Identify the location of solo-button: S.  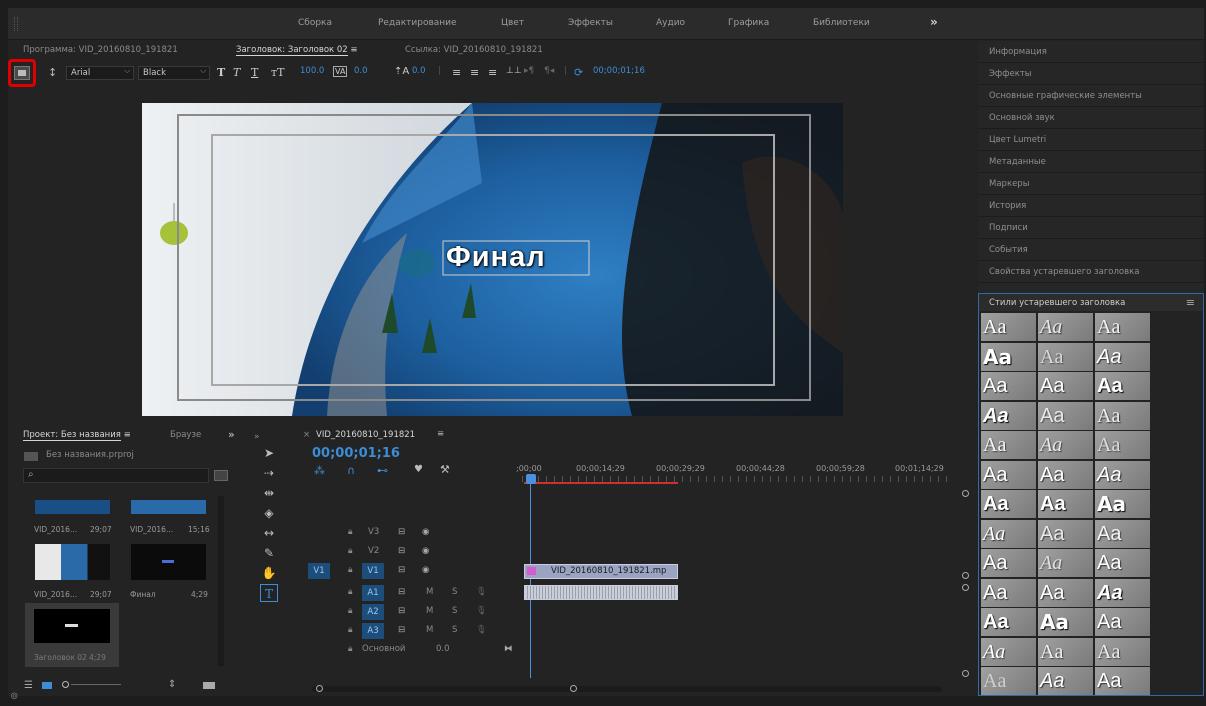
(454, 630).